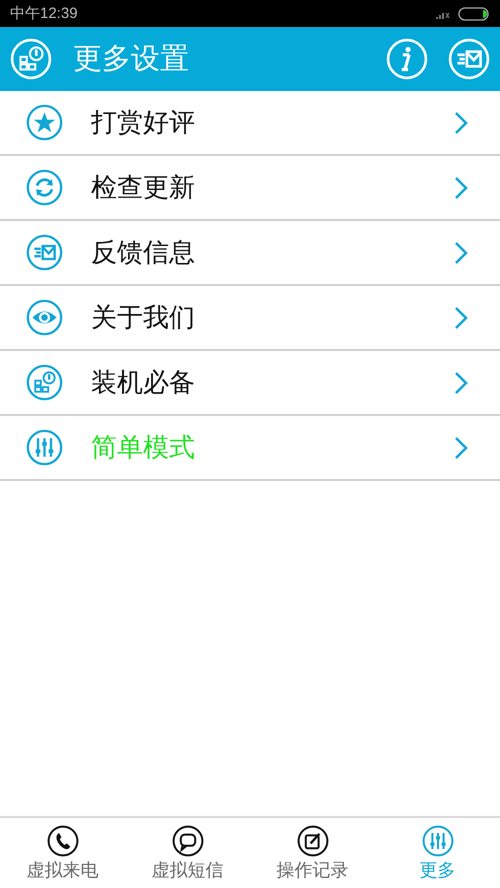 Image resolution: width=500 pixels, height=888 pixels. What do you see at coordinates (143, 188) in the screenshot?
I see `menu-label: 检查更新` at bounding box center [143, 188].